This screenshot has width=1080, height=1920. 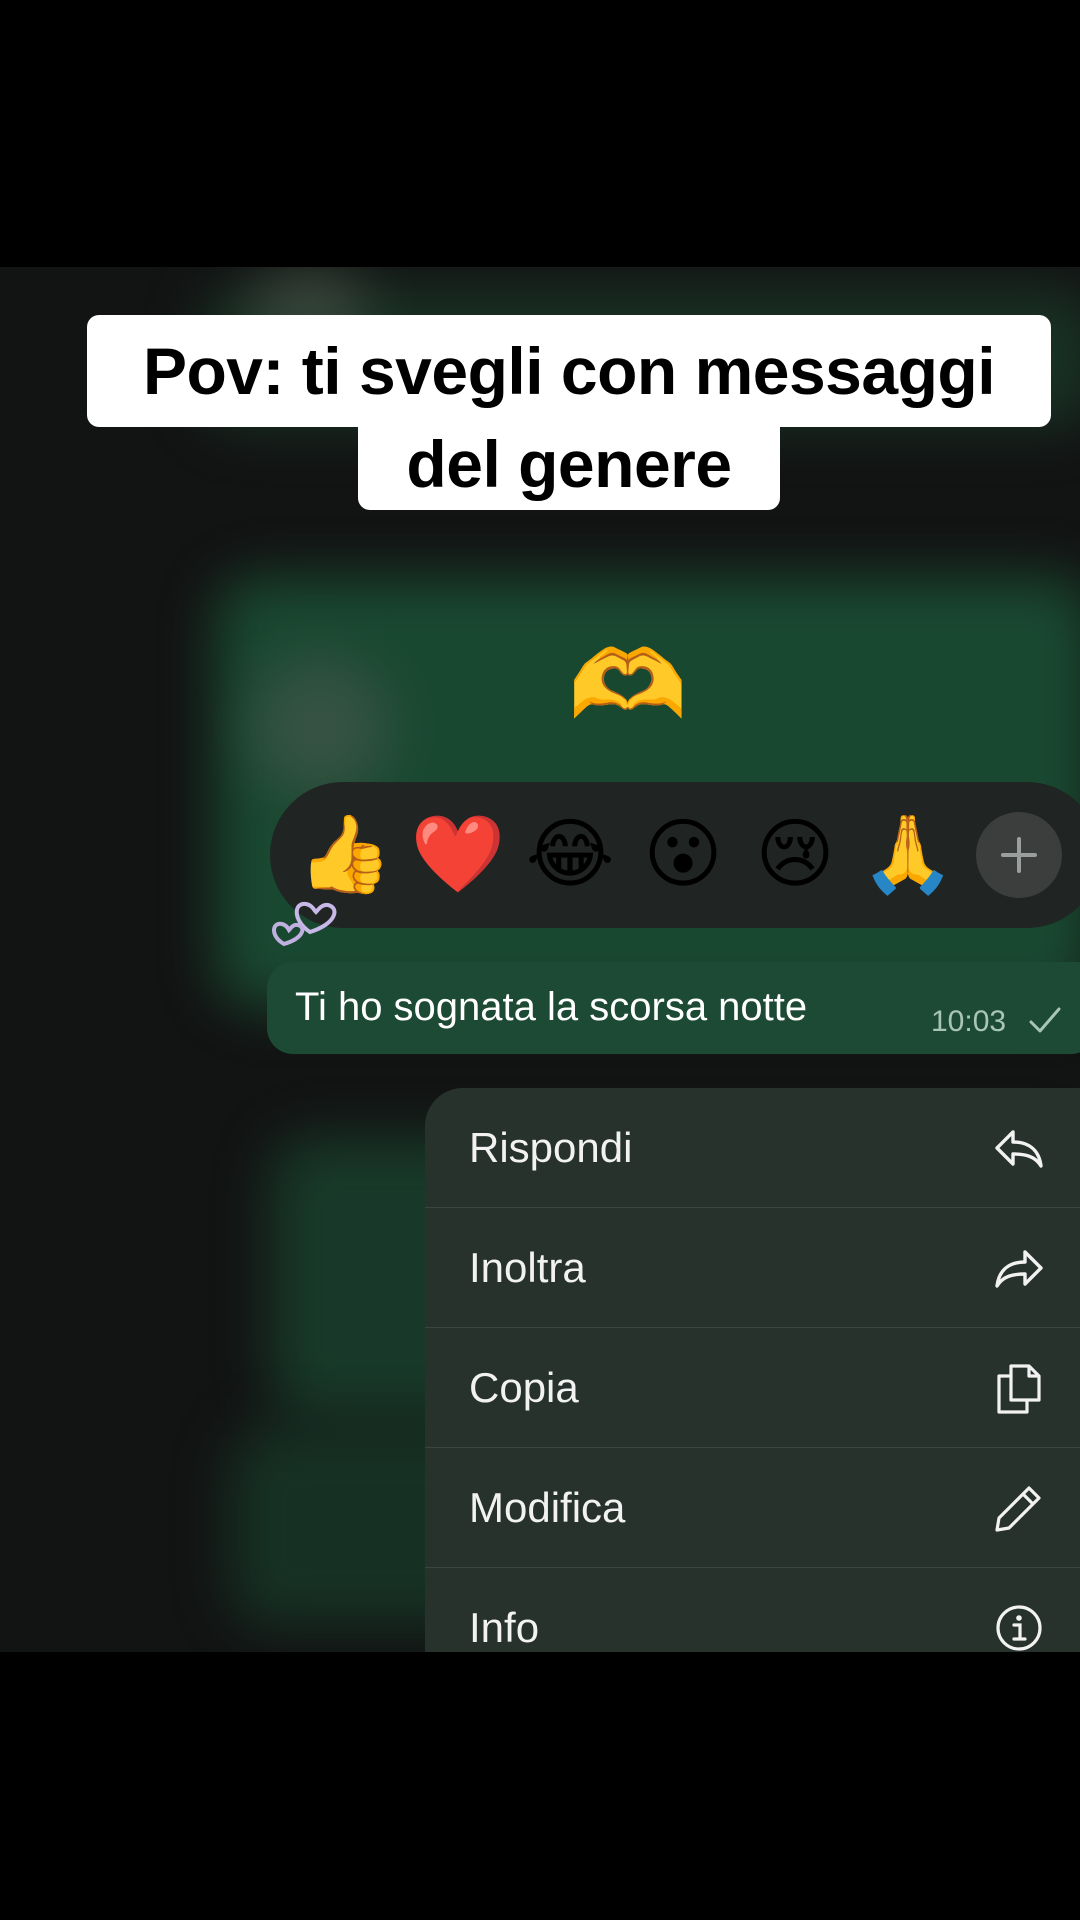 I want to click on caption-line-2: del genere, so click(x=569, y=464).